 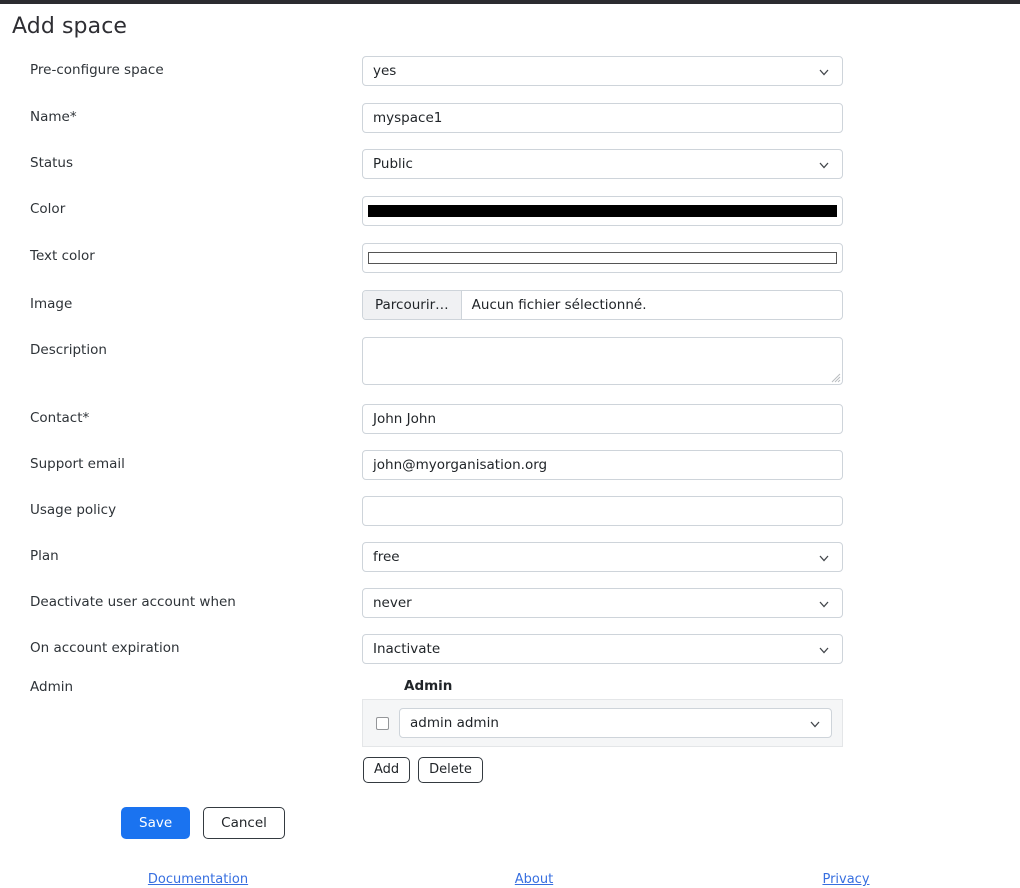 I want to click on color-picker, so click(x=602, y=211).